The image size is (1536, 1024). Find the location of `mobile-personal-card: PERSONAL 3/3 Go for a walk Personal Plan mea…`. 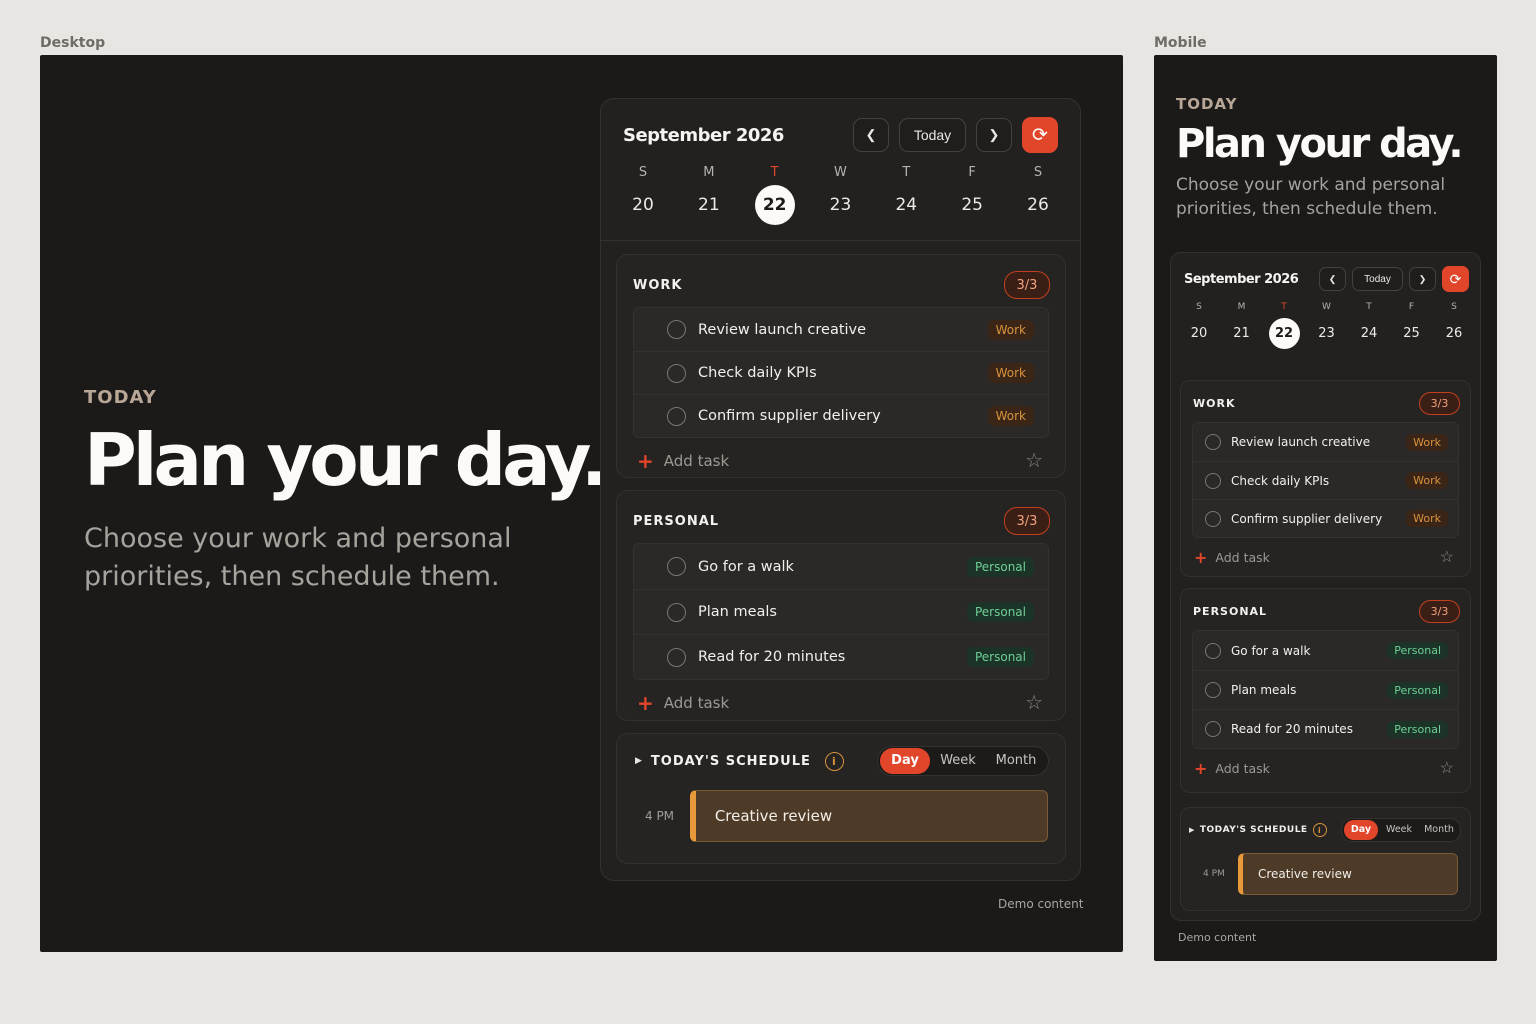

mobile-personal-card: PERSONAL 3/3 Go for a walk Personal Plan mea… is located at coordinates (1325, 690).